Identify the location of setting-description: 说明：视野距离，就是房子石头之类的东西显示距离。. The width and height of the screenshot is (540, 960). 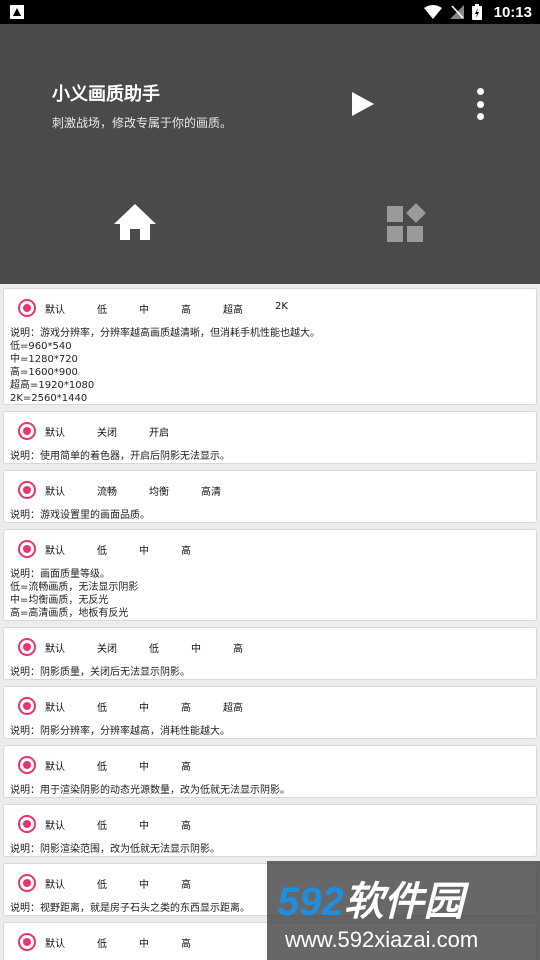
(130, 908).